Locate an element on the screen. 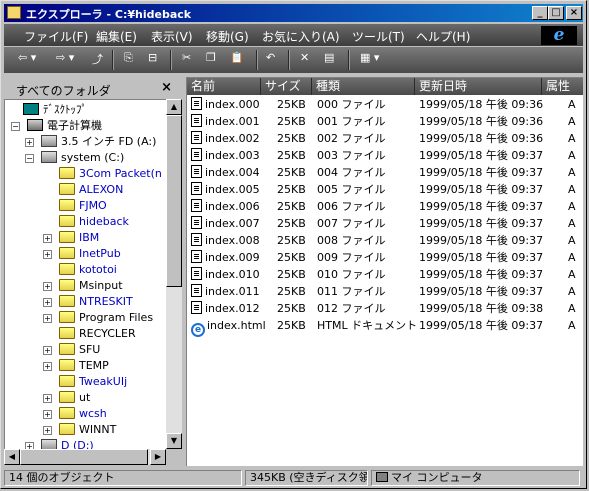  status-disk-size: 345KB (空きディスク領 is located at coordinates (306, 478).